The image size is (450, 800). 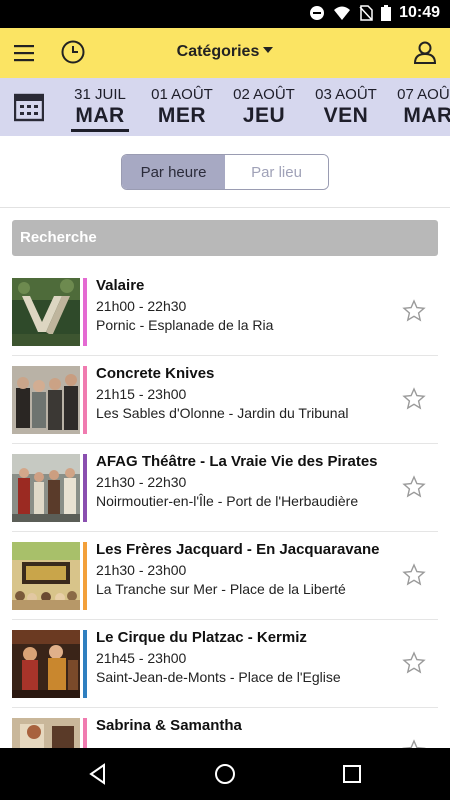 What do you see at coordinates (185, 325) in the screenshot?
I see `event-place: Pornic - Esplanade de la Ria` at bounding box center [185, 325].